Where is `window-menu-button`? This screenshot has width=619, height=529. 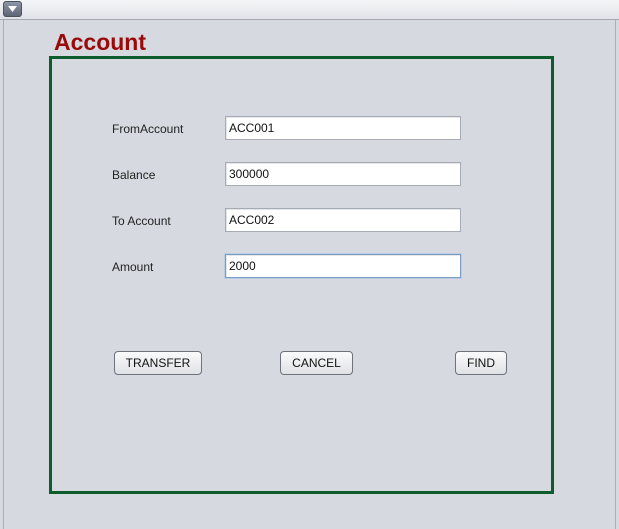 window-menu-button is located at coordinates (12, 9).